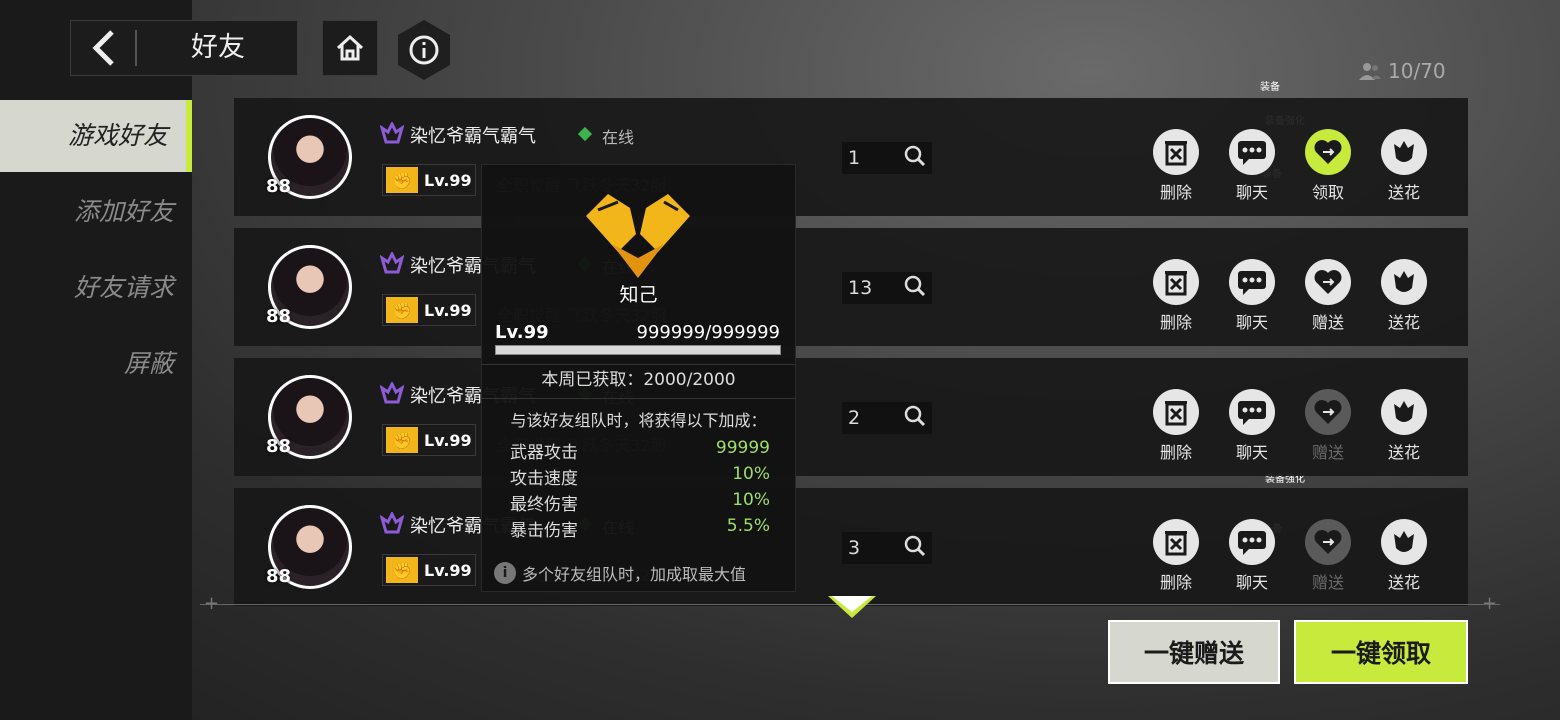 Image resolution: width=1560 pixels, height=720 pixels. What do you see at coordinates (689, 380) in the screenshot?
I see `weekly-value: 2000/2000` at bounding box center [689, 380].